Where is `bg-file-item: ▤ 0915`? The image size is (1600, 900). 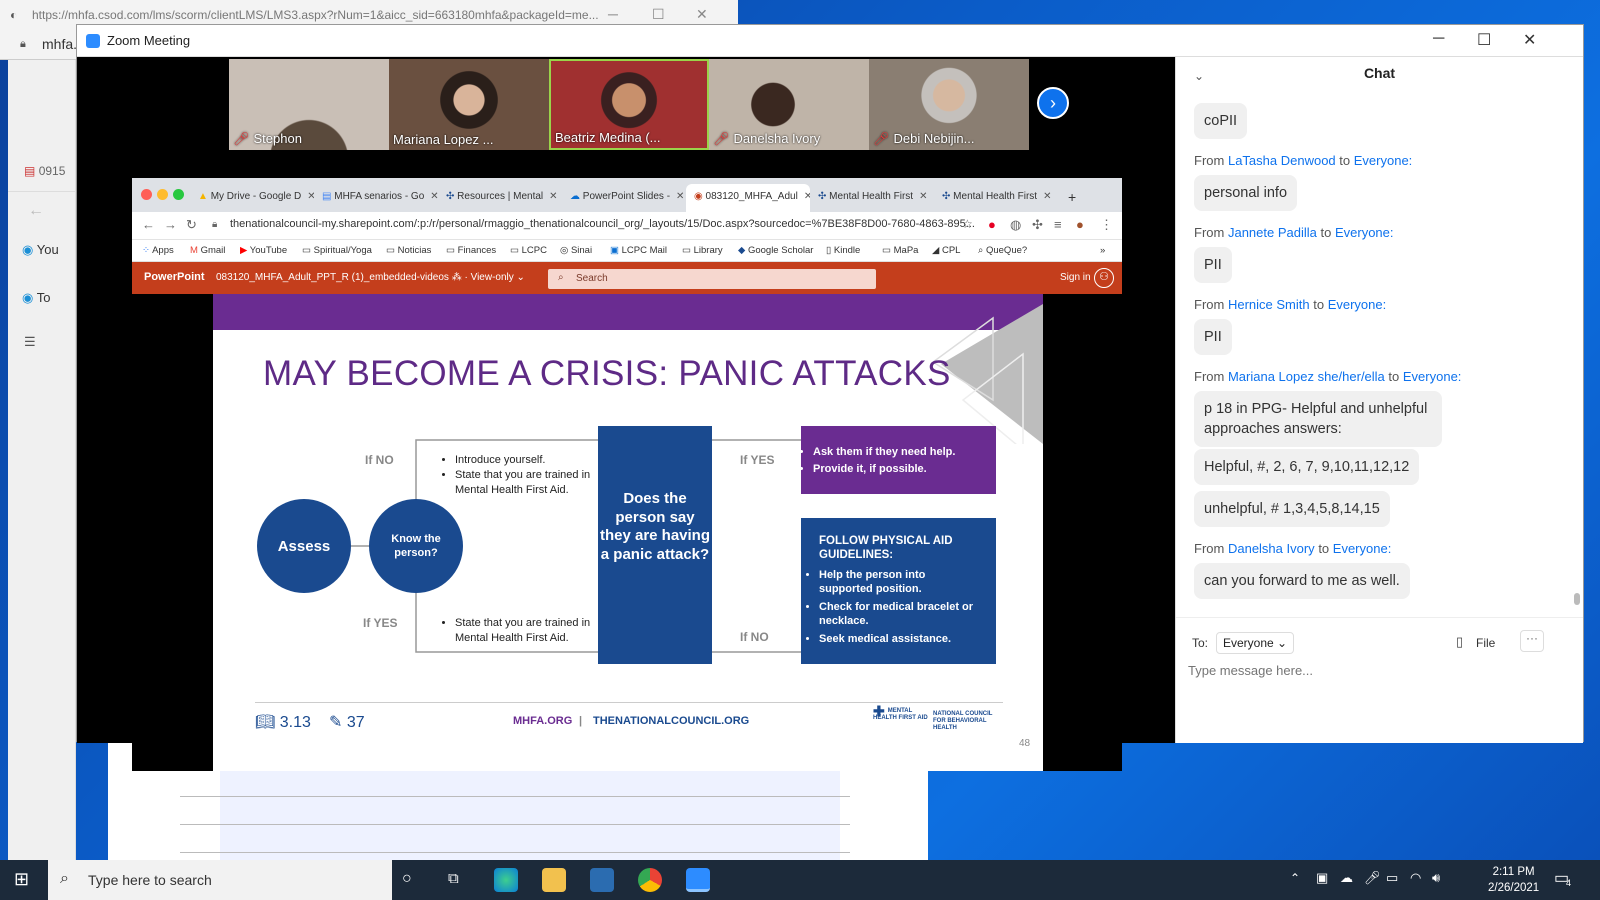 bg-file-item: ▤ 0915 is located at coordinates (42, 172).